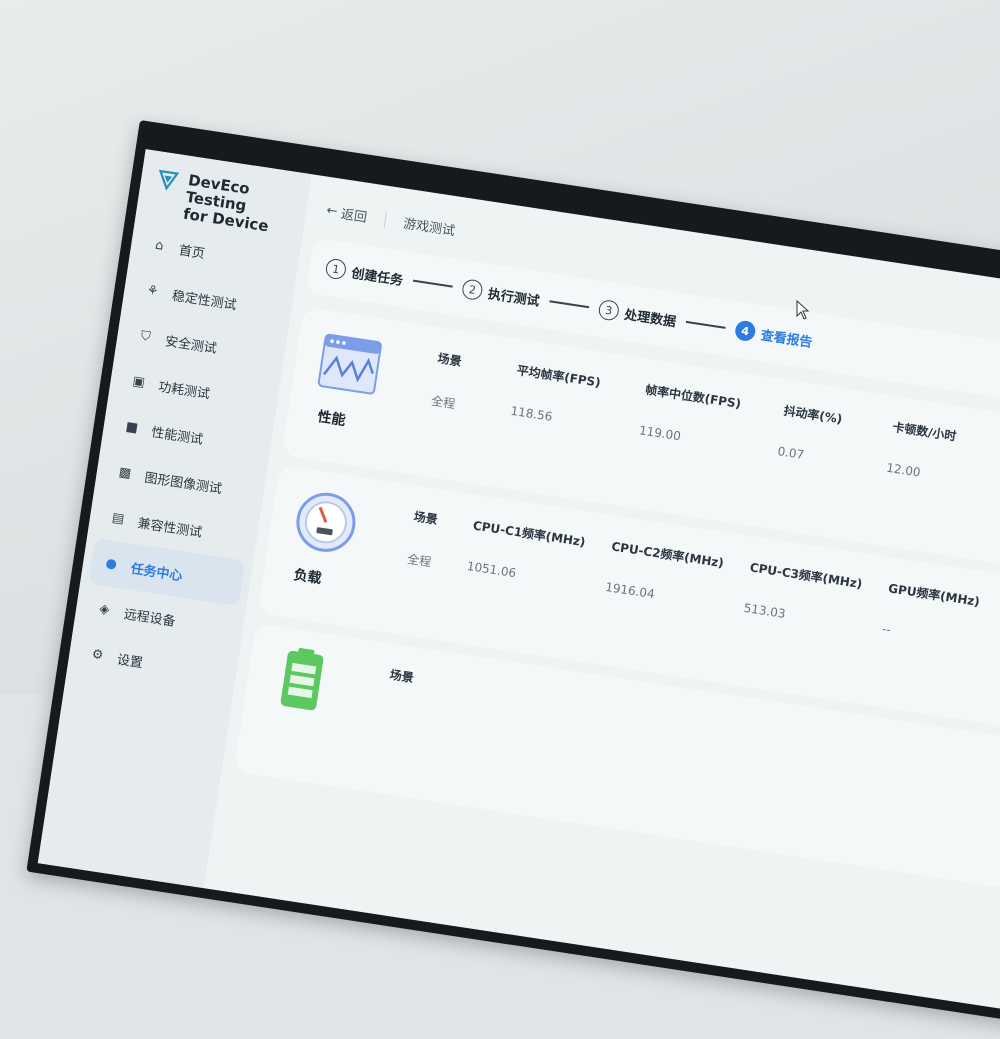 The height and width of the screenshot is (1039, 1000). Describe the element at coordinates (609, 310) in the screenshot. I see `step-number: 3` at that location.